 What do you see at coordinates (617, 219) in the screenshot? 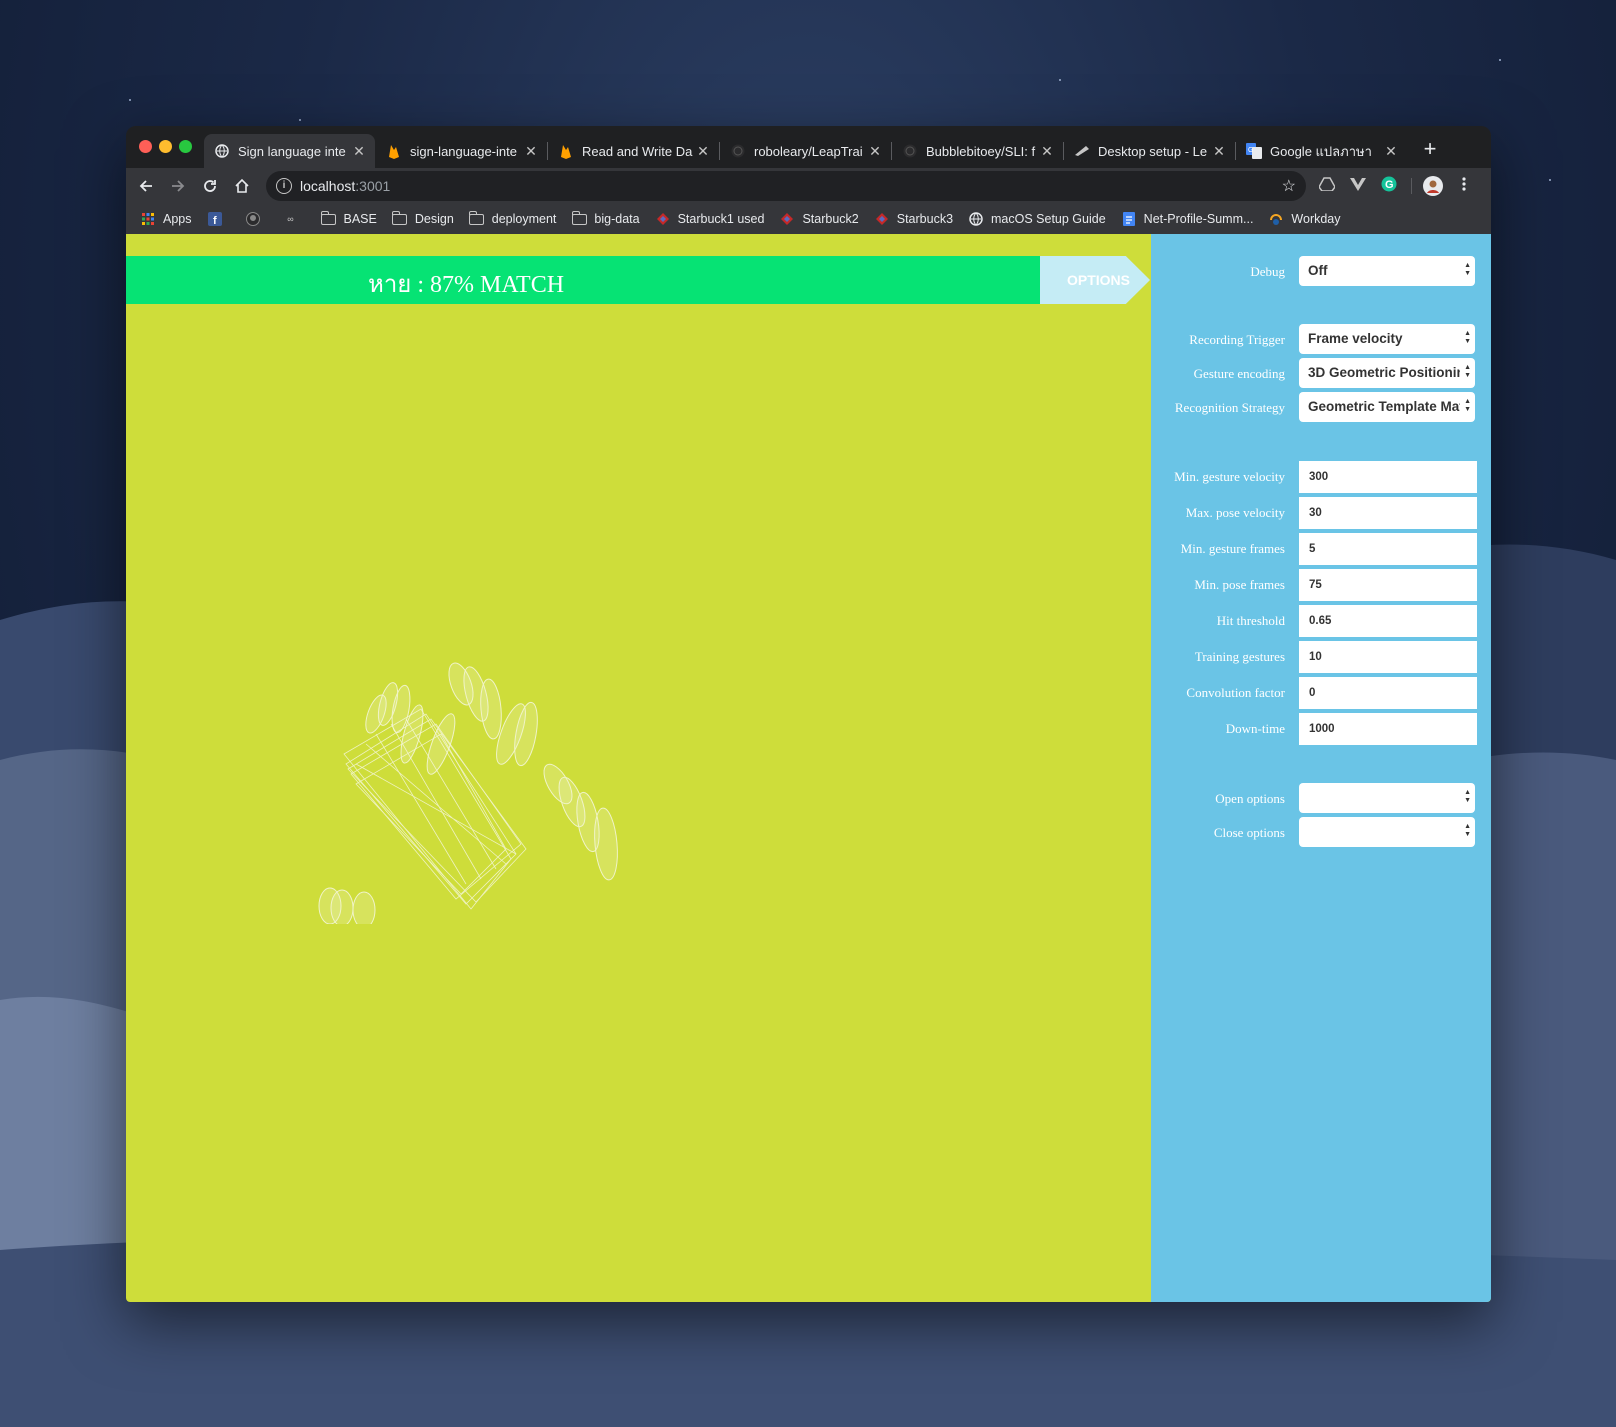
I see `bookmark-label: big-data` at bounding box center [617, 219].